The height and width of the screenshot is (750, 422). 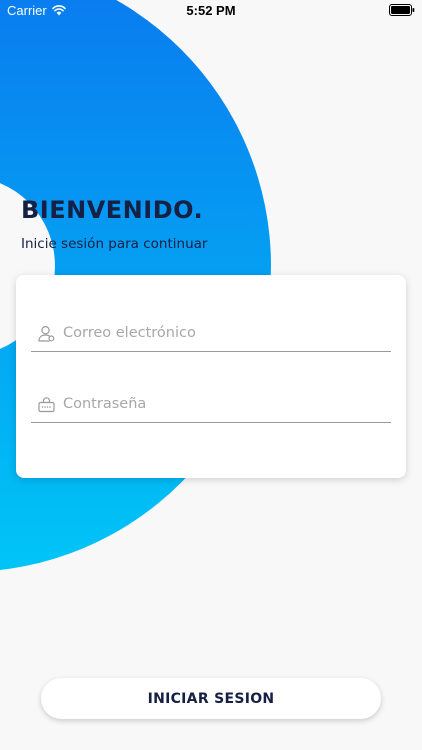 What do you see at coordinates (46, 405) in the screenshot?
I see `keyboard-icon` at bounding box center [46, 405].